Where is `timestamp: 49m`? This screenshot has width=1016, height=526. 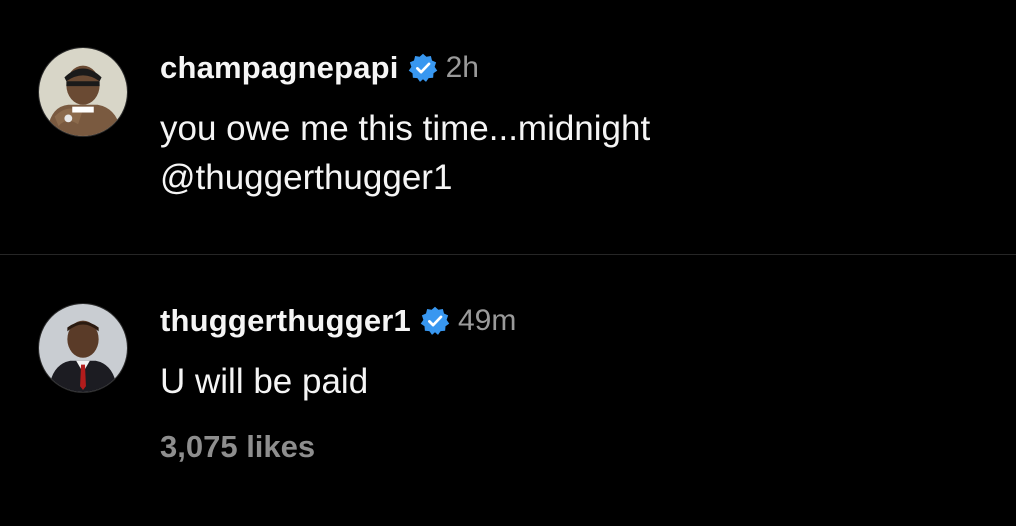
timestamp: 49m is located at coordinates (487, 320).